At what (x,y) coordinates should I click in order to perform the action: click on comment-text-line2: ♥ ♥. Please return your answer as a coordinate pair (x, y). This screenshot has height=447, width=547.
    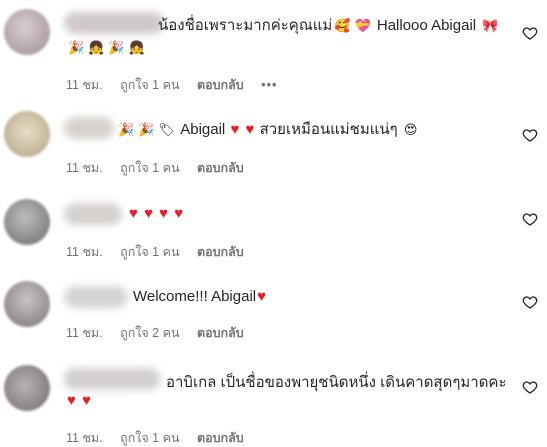
    Looking at the image, I should click on (79, 401).